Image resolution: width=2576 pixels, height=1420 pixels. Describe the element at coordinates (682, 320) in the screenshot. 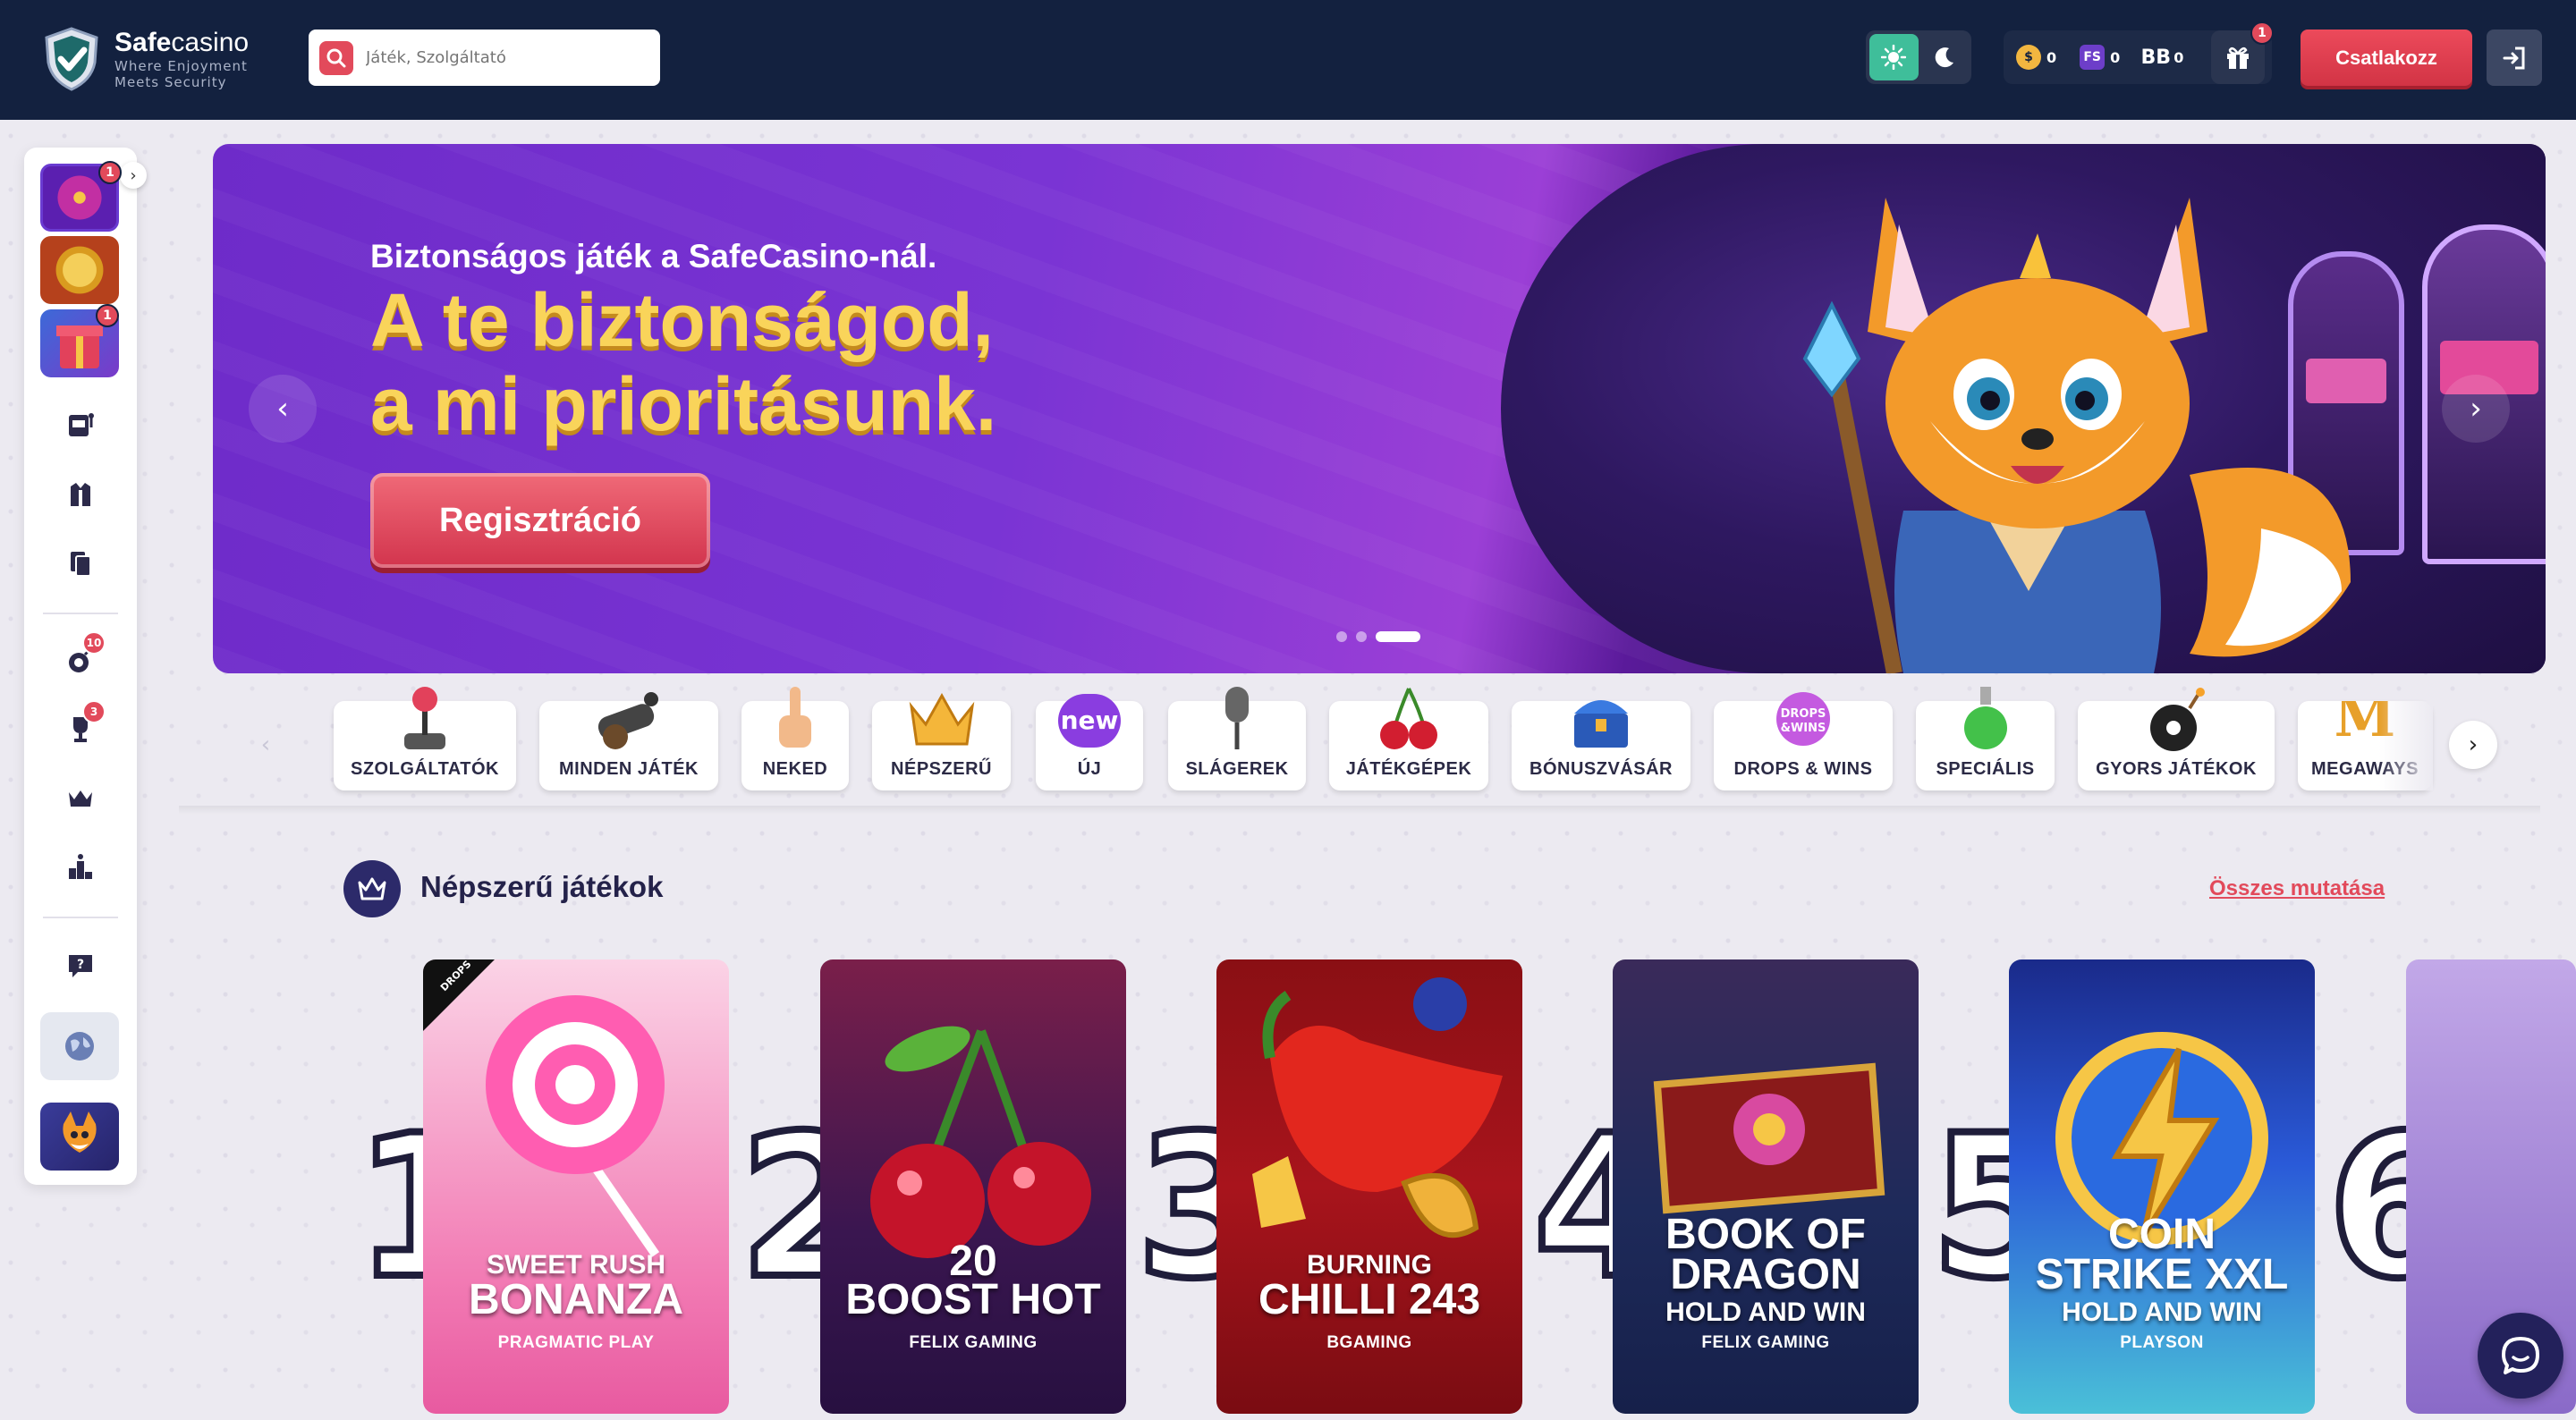

I see `banner-title-line-1: A te biztonságod,` at that location.